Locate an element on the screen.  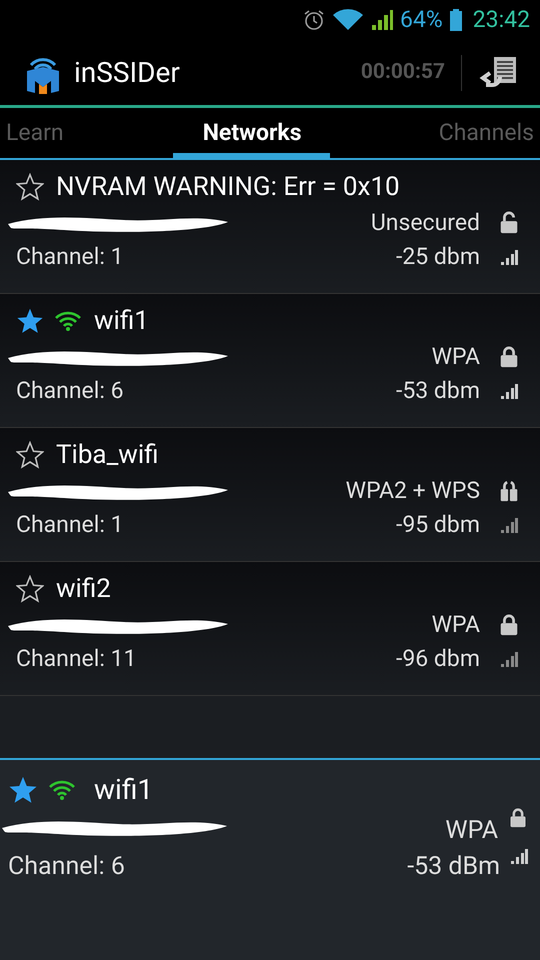
clock: 23:42 is located at coordinates (501, 19).